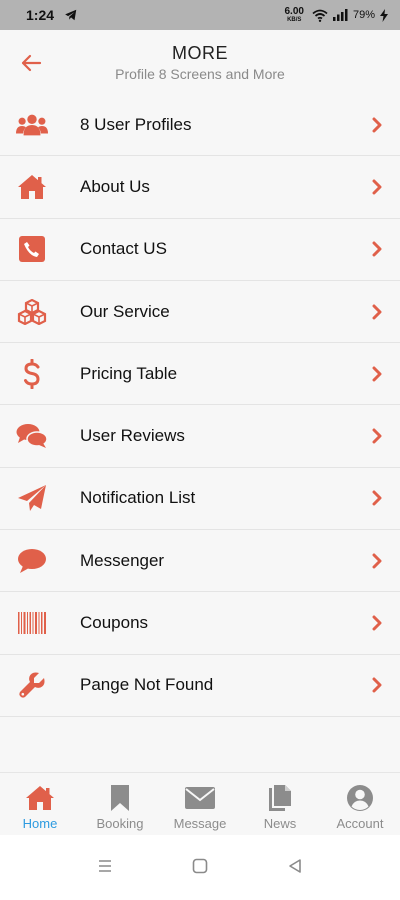 The width and height of the screenshot is (400, 900). I want to click on status-bar: 1:24 6.00 KB/S 79%, so click(200, 15).